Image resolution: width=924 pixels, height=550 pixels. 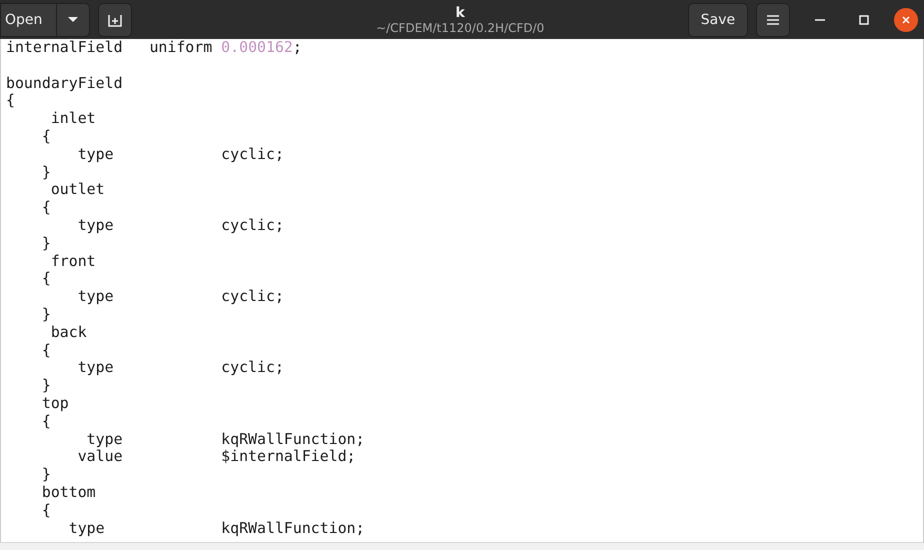 What do you see at coordinates (297, 47) in the screenshot?
I see `code-text: ;` at bounding box center [297, 47].